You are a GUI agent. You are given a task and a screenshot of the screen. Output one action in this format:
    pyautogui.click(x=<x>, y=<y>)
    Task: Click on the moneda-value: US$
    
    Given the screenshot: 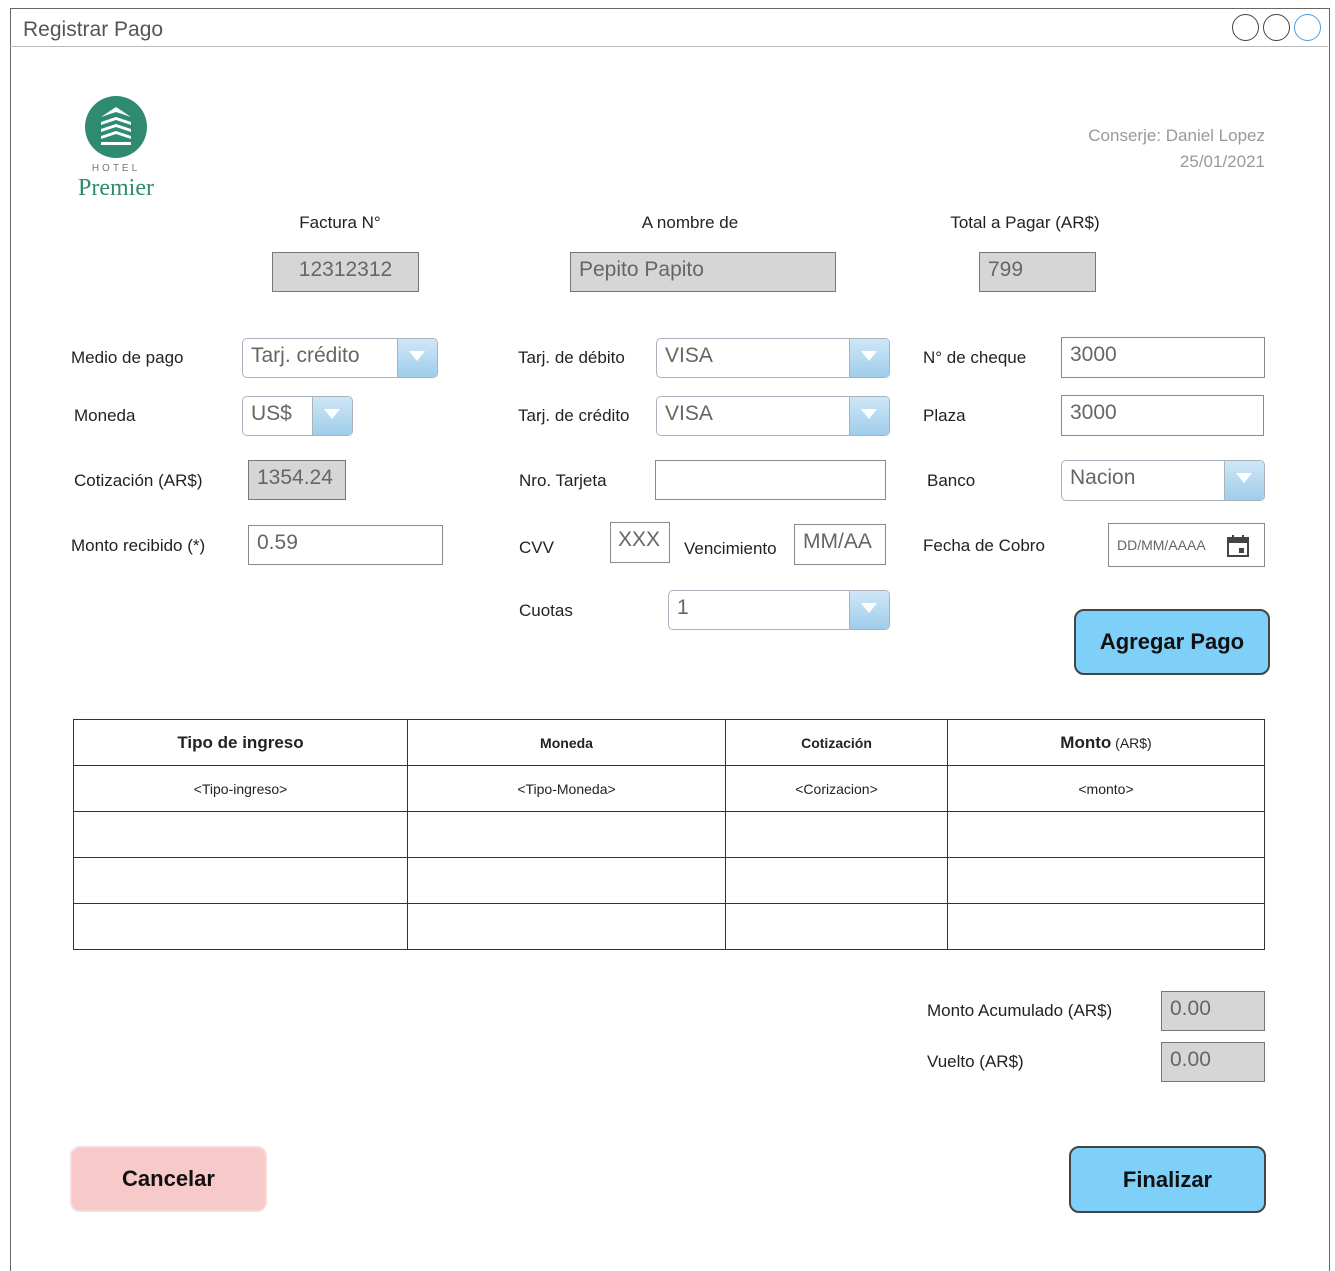 What is the action you would take?
    pyautogui.click(x=271, y=413)
    